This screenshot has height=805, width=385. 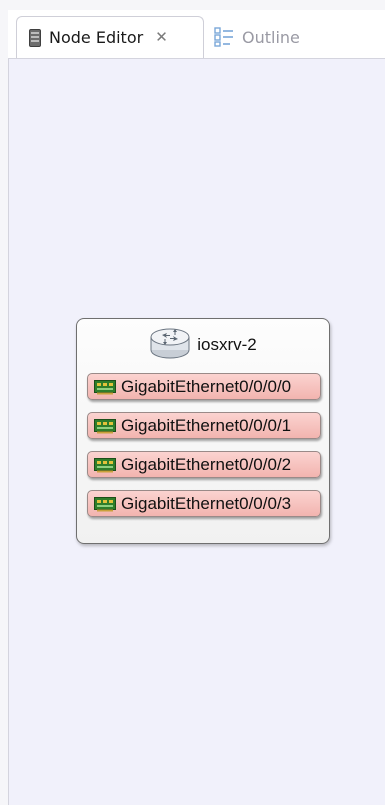 I want to click on tab-outline: Outline, so click(x=273, y=37).